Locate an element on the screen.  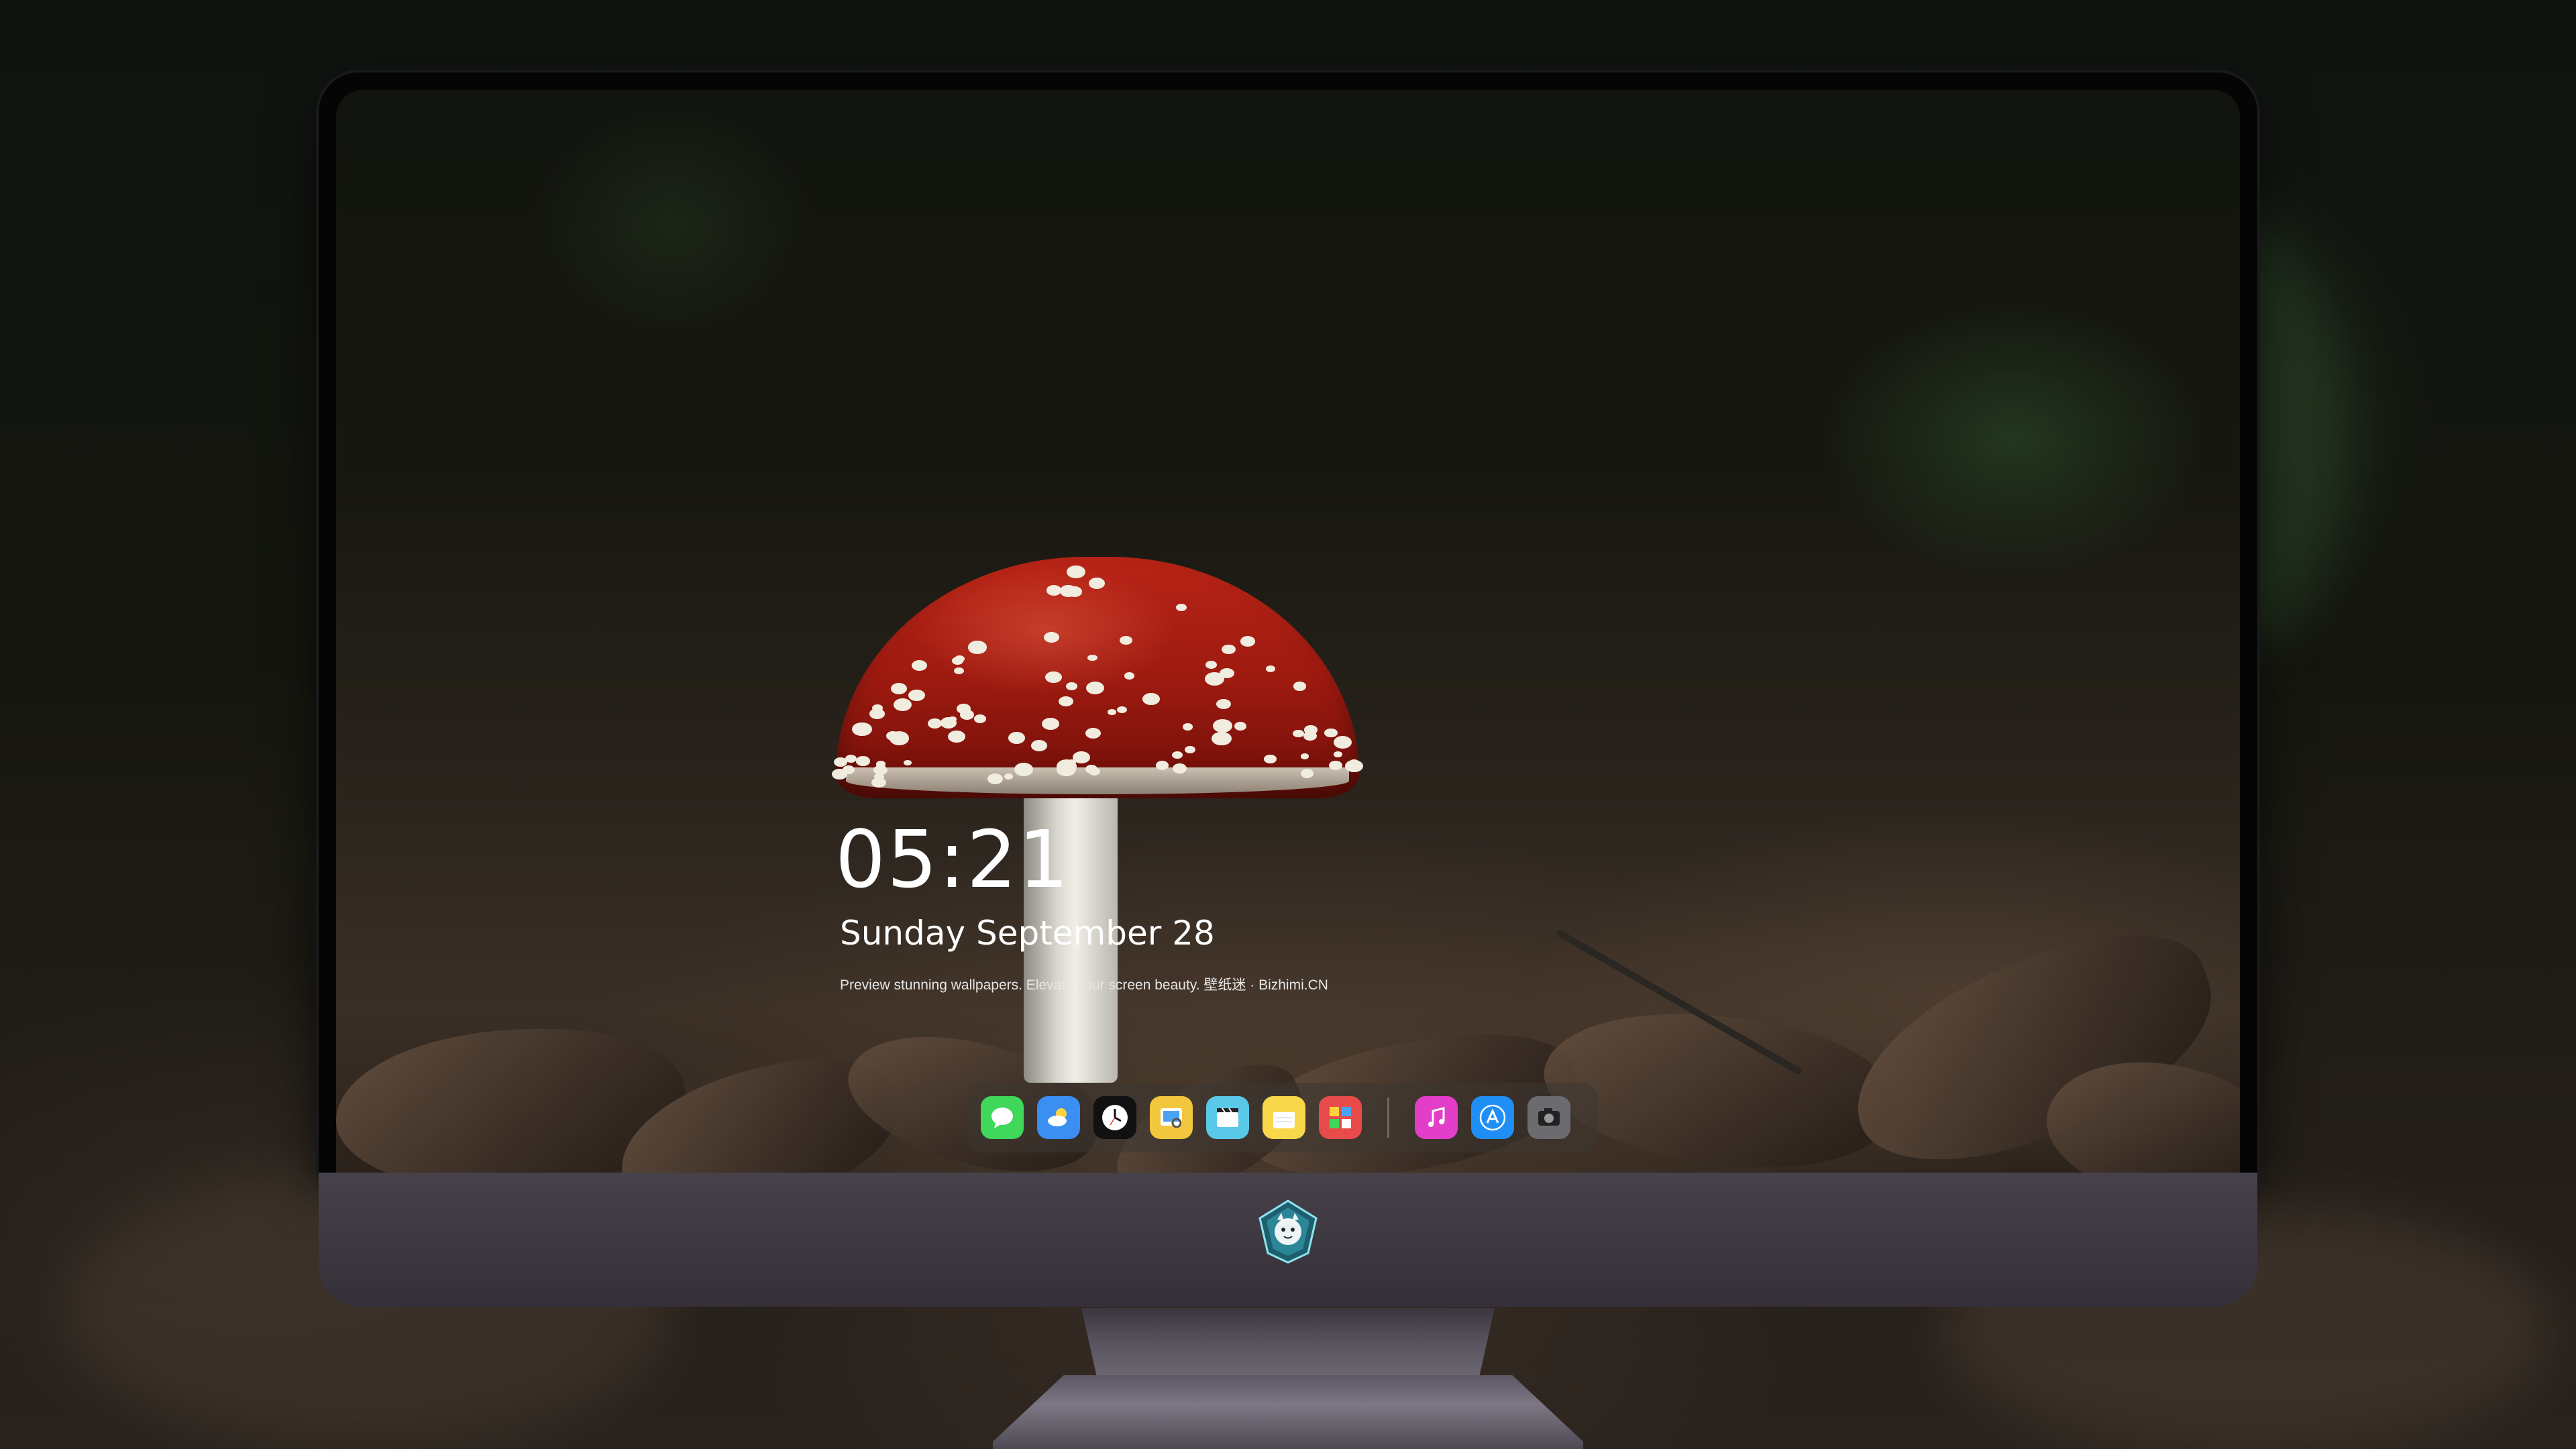
dock-app-camera is located at coordinates (1548, 1117).